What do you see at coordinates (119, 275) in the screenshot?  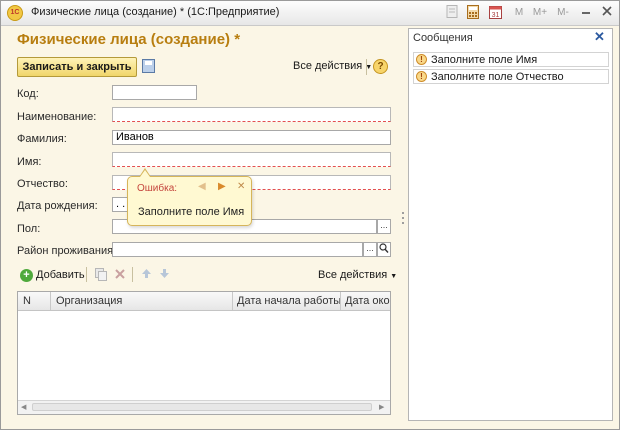 I see `delete-icon` at bounding box center [119, 275].